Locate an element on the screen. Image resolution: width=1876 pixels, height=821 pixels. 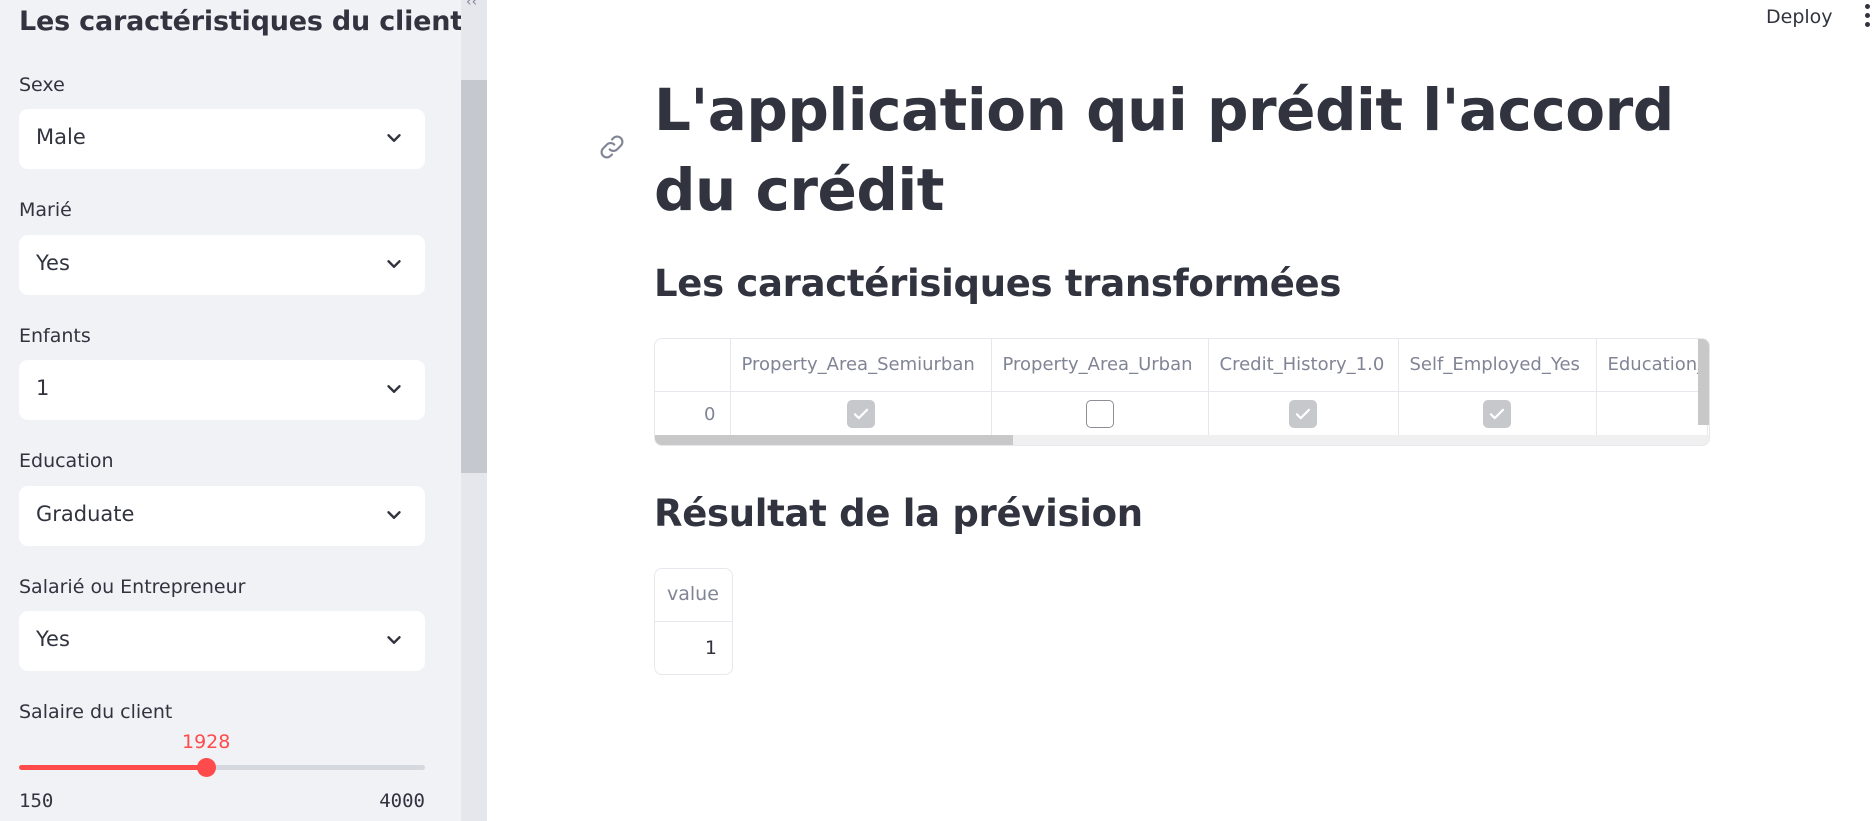
column-header: Credit_History_1.0 is located at coordinates (1303, 365).